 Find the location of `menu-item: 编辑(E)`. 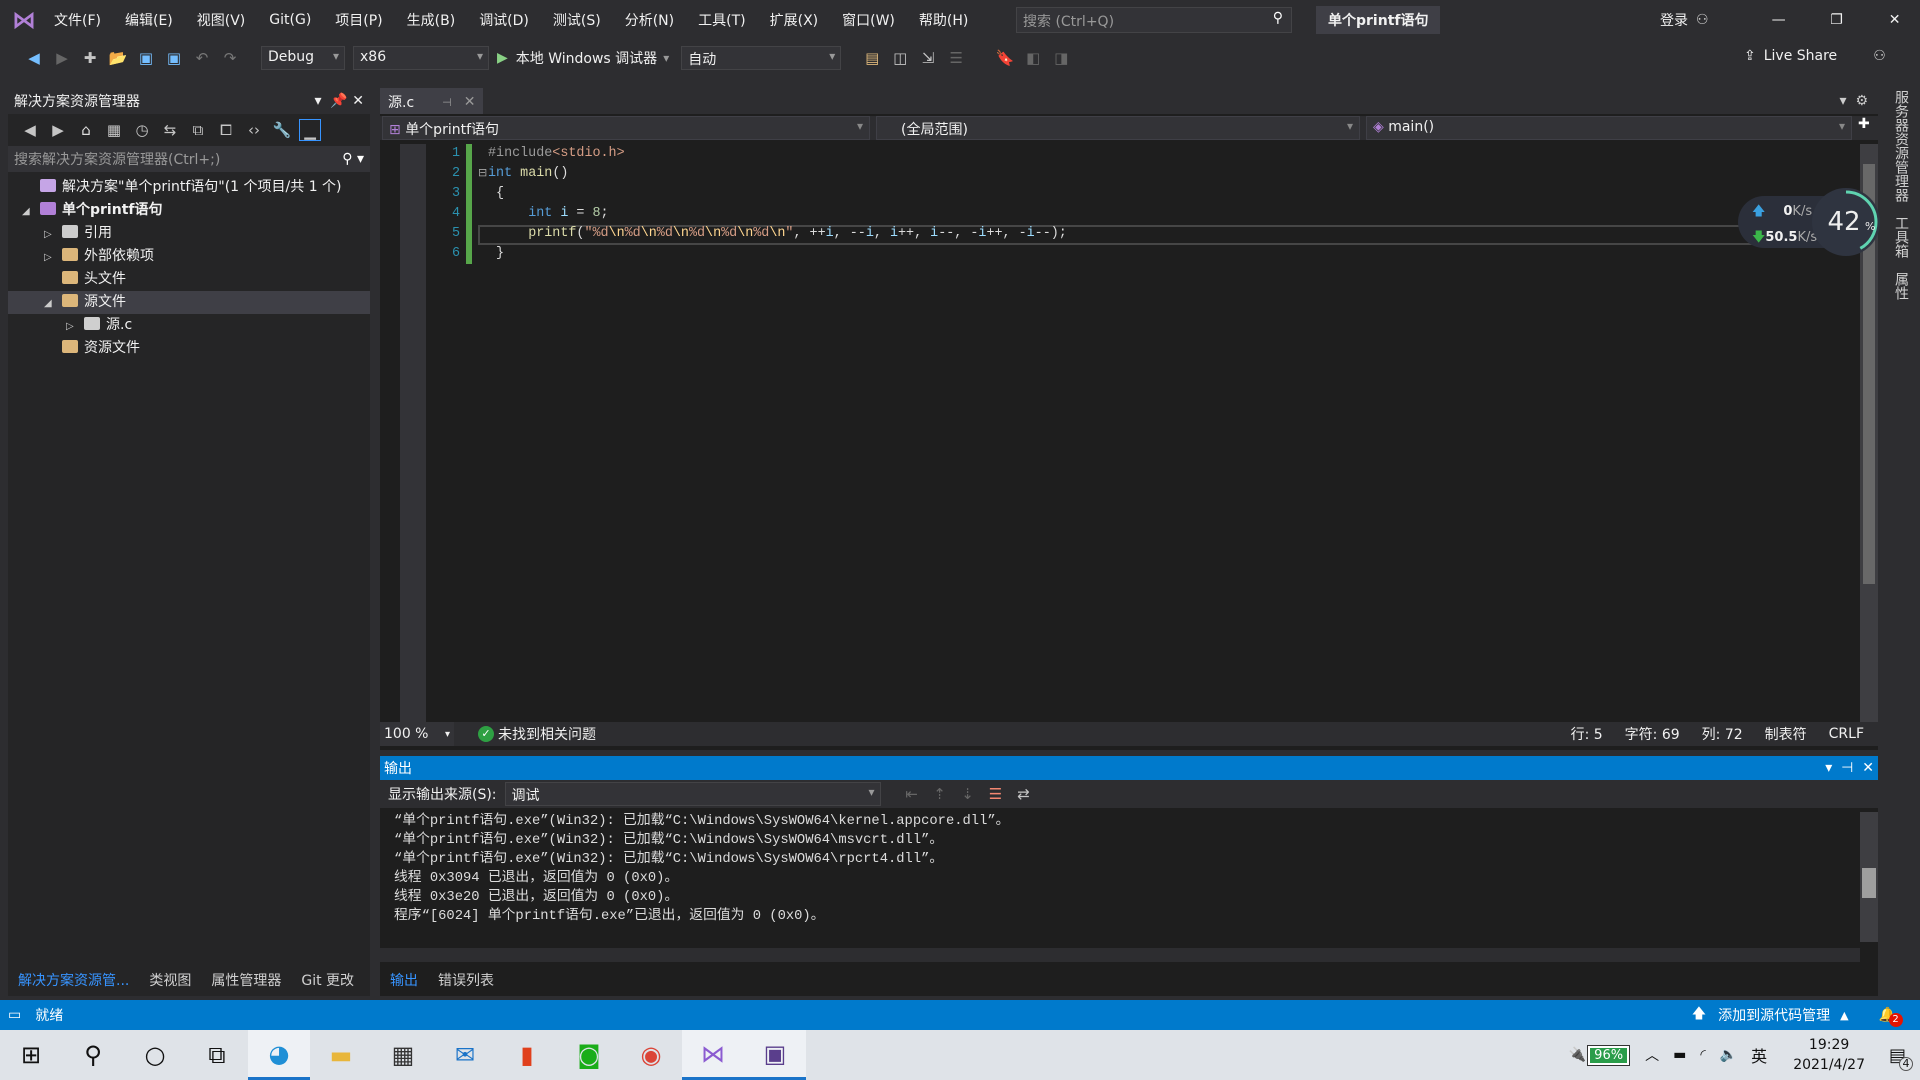

menu-item: 编辑(E) is located at coordinates (149, 20).